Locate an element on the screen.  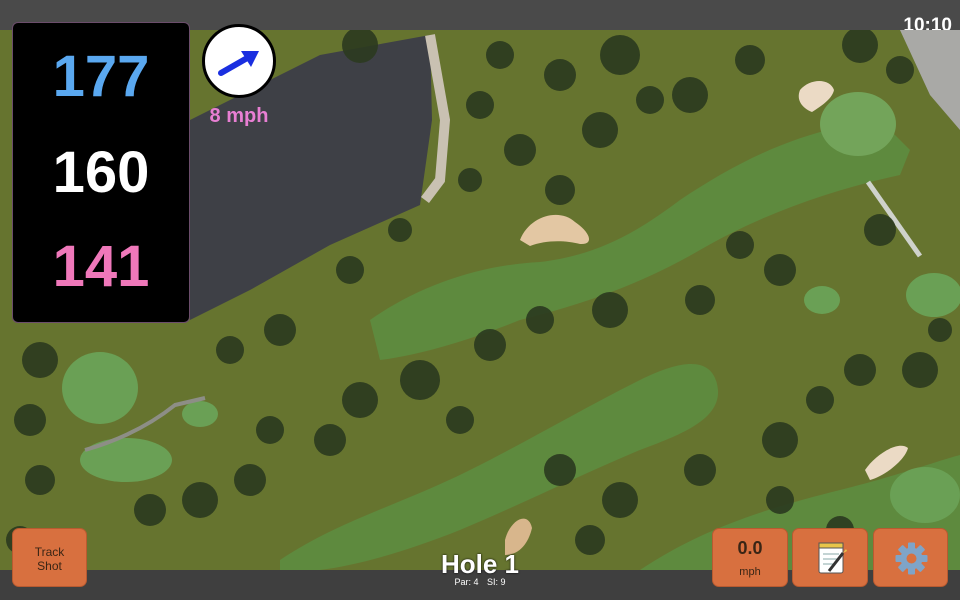
notes-button is located at coordinates (830, 557).